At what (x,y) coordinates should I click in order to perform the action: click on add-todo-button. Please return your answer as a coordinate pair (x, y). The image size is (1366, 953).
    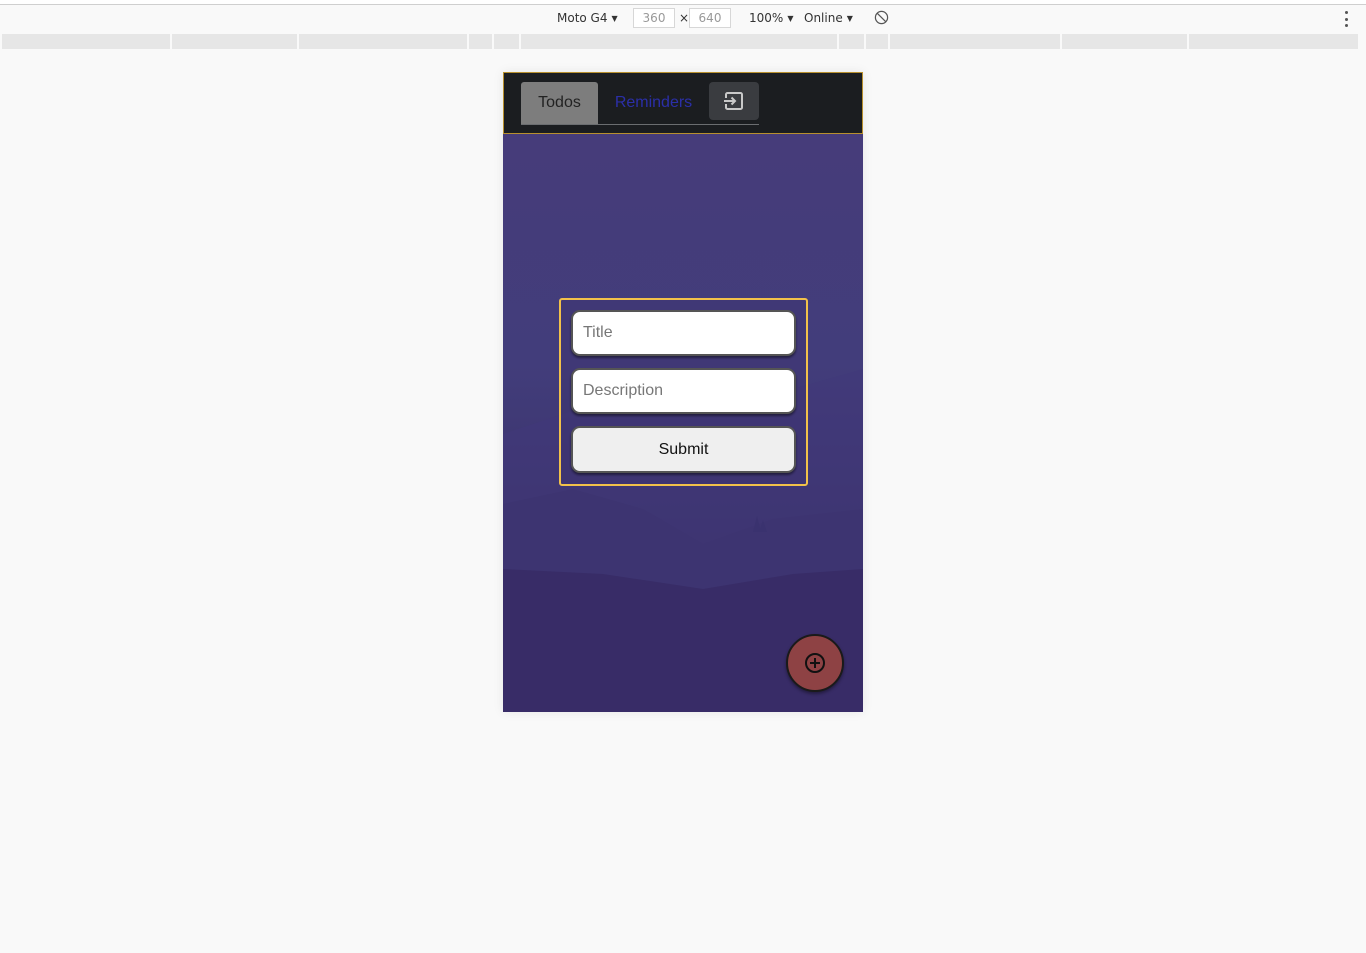
    Looking at the image, I should click on (815, 663).